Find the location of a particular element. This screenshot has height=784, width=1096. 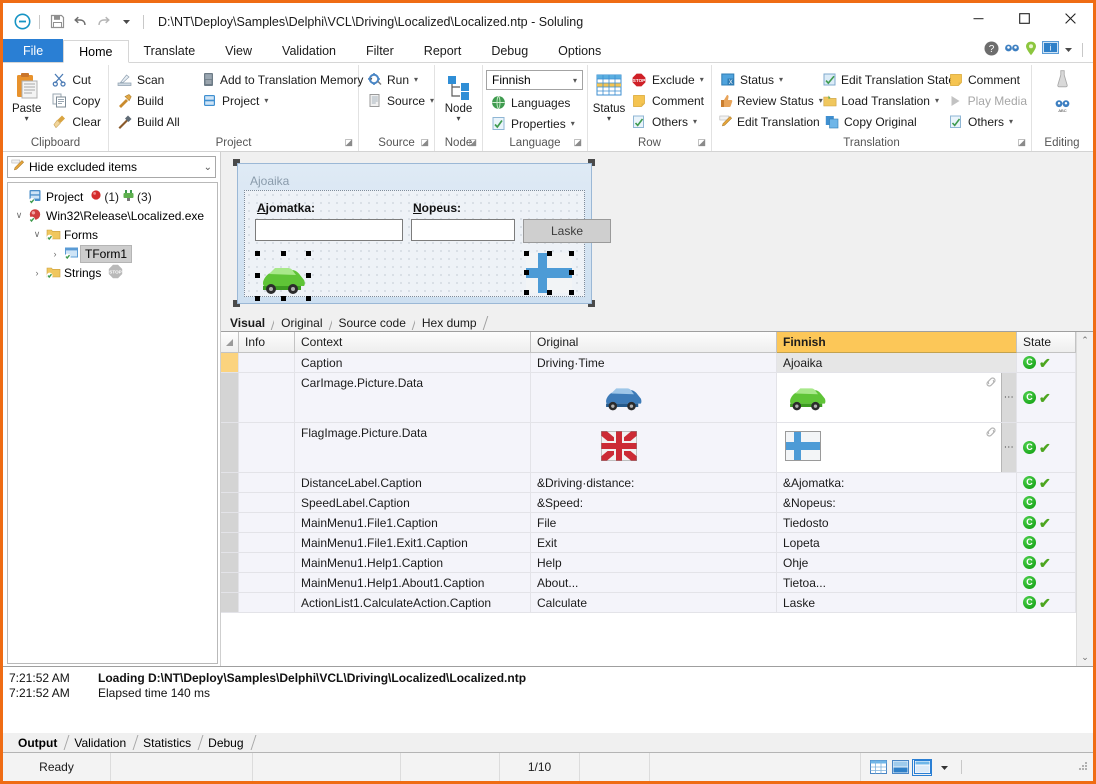

split-view-icon is located at coordinates (900, 767).